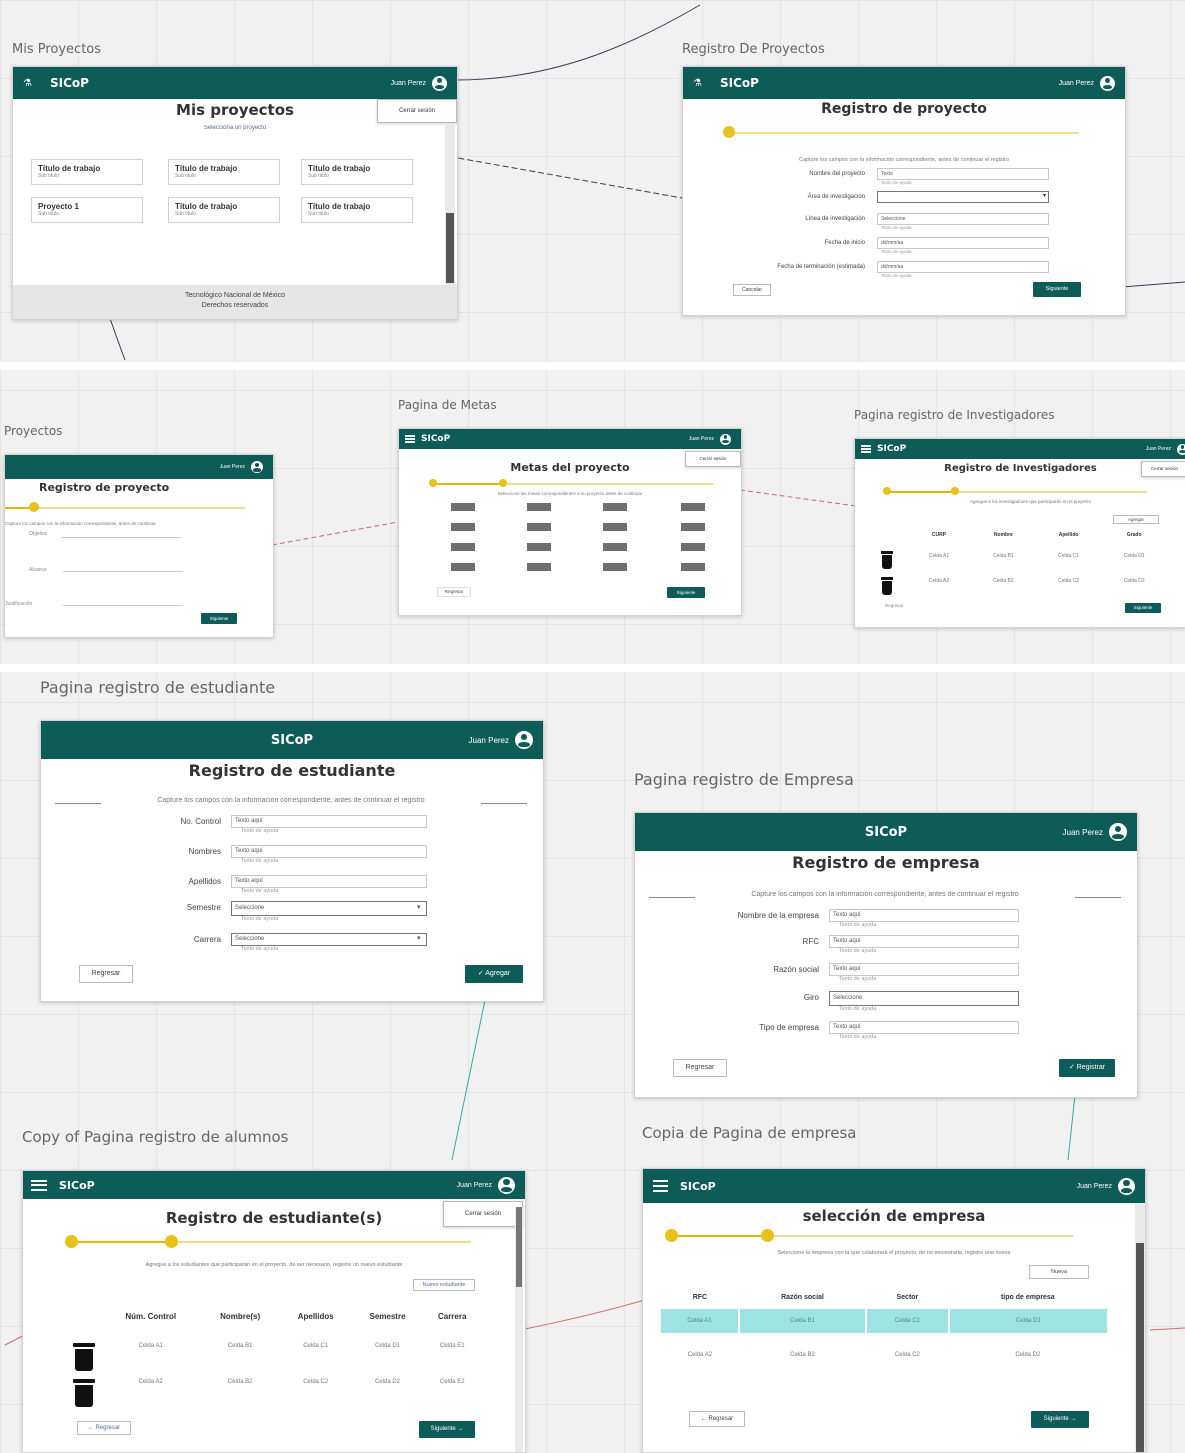 The height and width of the screenshot is (1453, 1185). Describe the element at coordinates (1037, 556) in the screenshot. I see `table-row: Celda A1 Celda B1 Celda C1 Celda D1` at that location.